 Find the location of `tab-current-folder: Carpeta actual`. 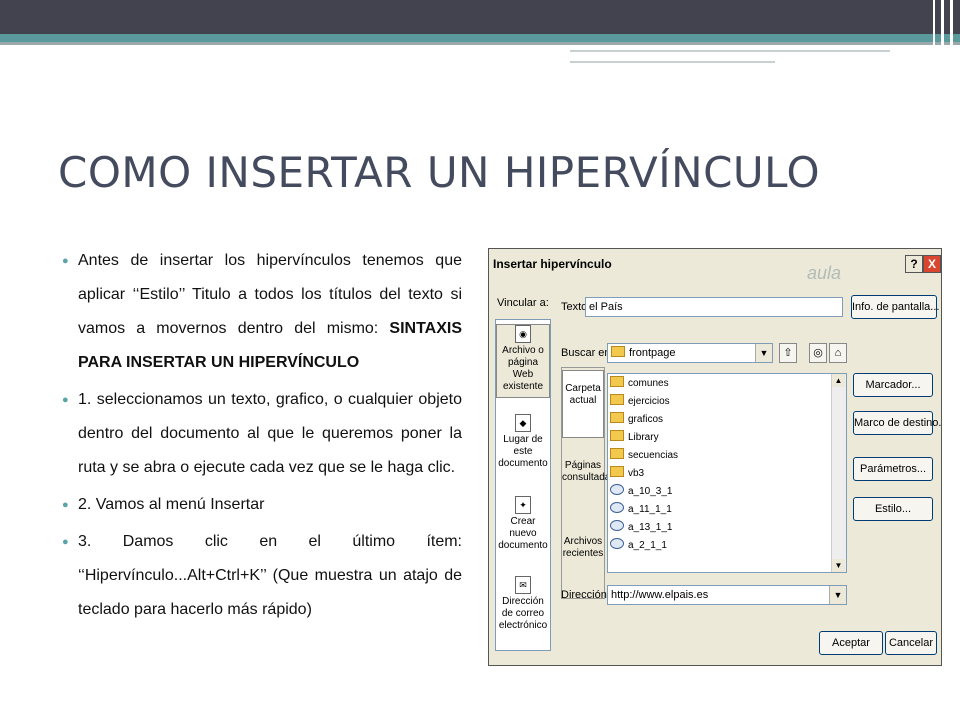

tab-current-folder: Carpeta actual is located at coordinates (583, 404).